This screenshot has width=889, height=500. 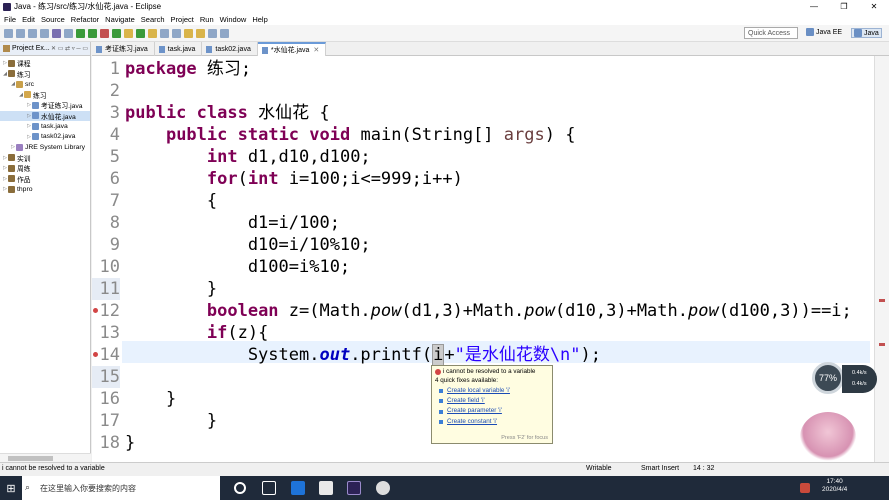 I want to click on tree-item: ▷ thpro, so click(x=45, y=189).